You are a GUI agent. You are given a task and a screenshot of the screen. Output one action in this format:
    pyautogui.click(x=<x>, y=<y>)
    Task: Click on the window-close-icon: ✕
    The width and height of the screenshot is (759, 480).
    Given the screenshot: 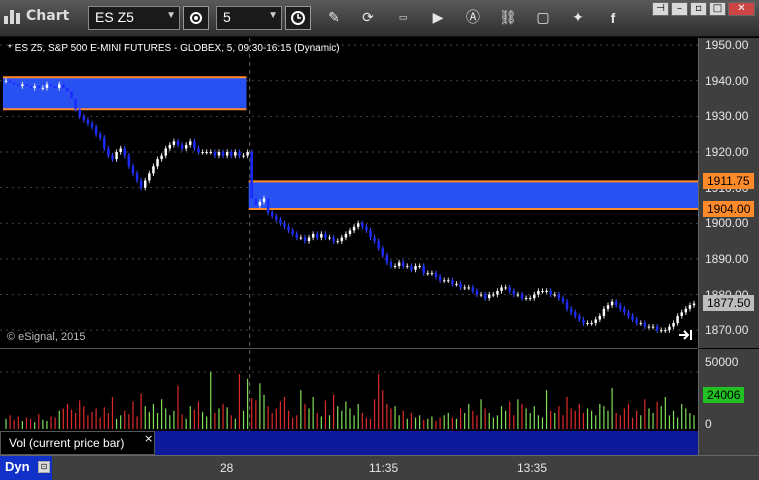 What is the action you would take?
    pyautogui.click(x=741, y=9)
    